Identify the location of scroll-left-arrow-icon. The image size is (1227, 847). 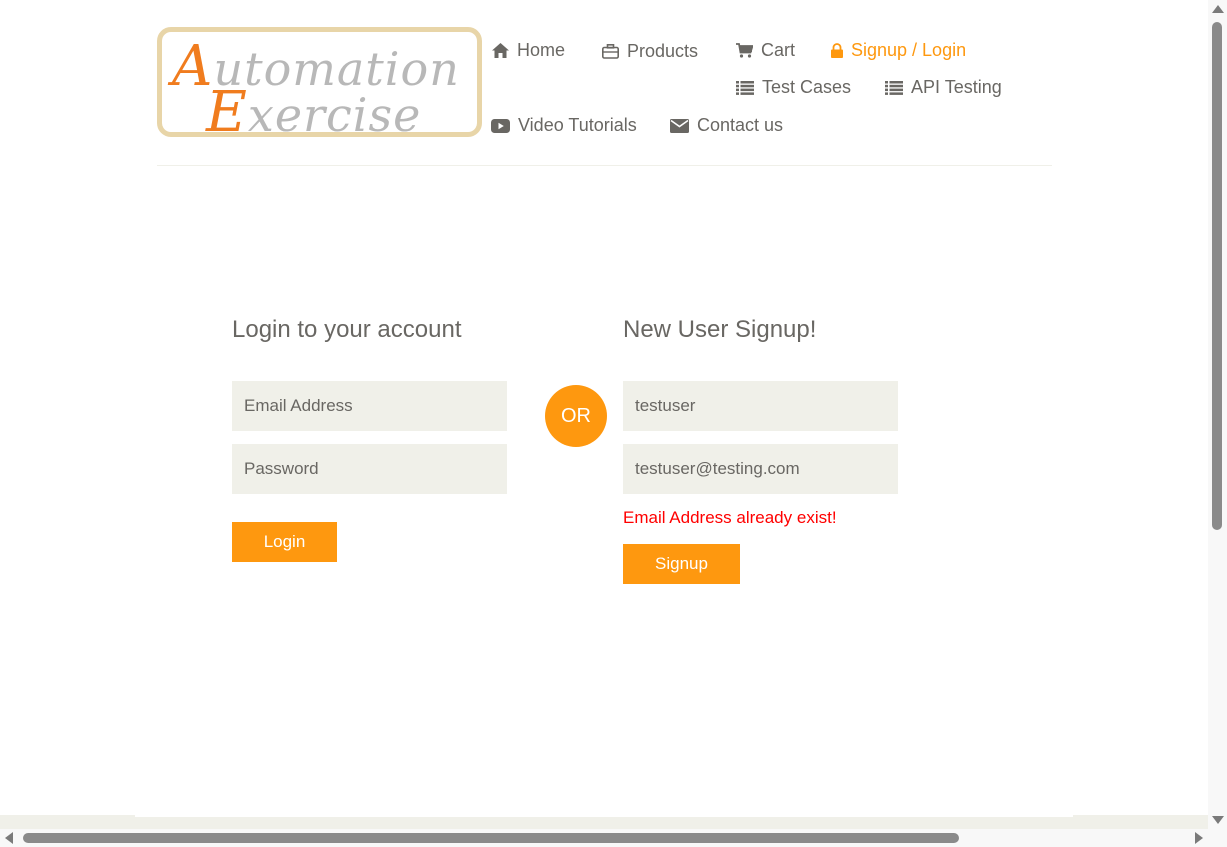
(9, 838).